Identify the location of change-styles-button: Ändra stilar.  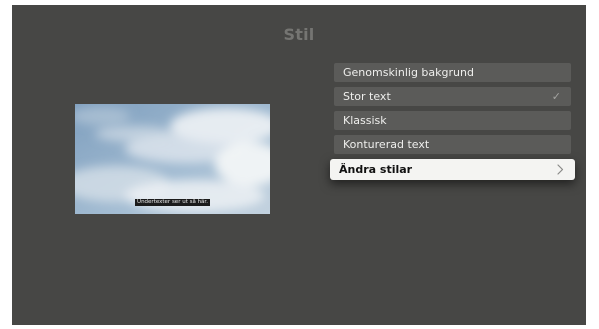
(452, 169).